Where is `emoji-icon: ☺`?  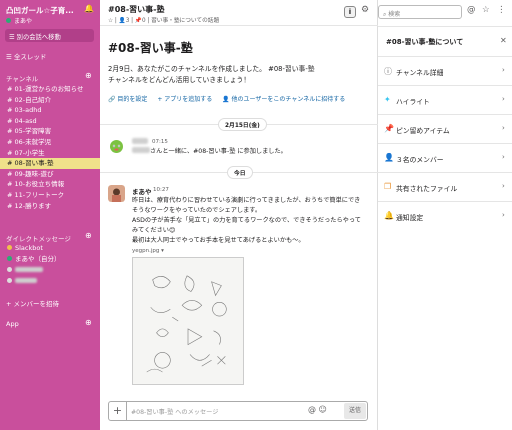
emoji-icon: ☺ is located at coordinates (323, 409).